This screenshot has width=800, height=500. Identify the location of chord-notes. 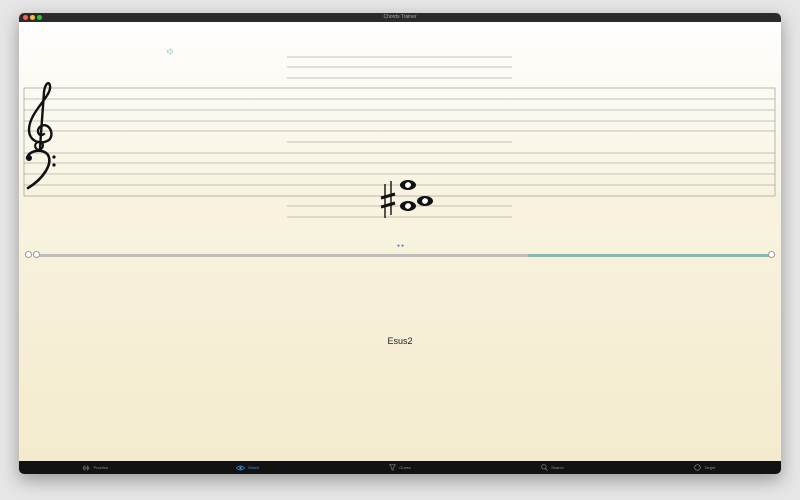
(416, 195).